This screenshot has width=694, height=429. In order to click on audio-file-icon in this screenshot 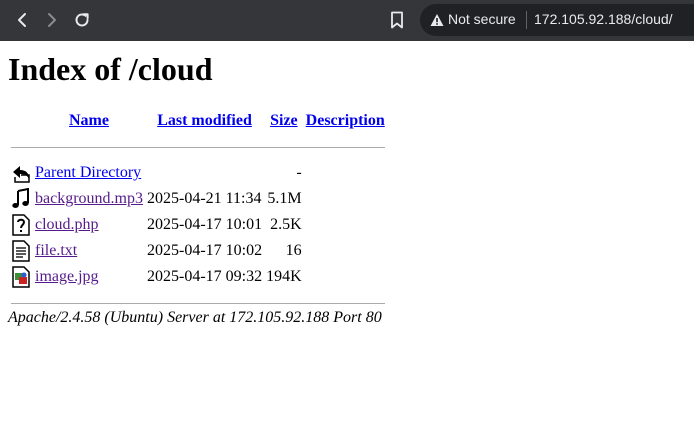, I will do `click(20, 198)`.